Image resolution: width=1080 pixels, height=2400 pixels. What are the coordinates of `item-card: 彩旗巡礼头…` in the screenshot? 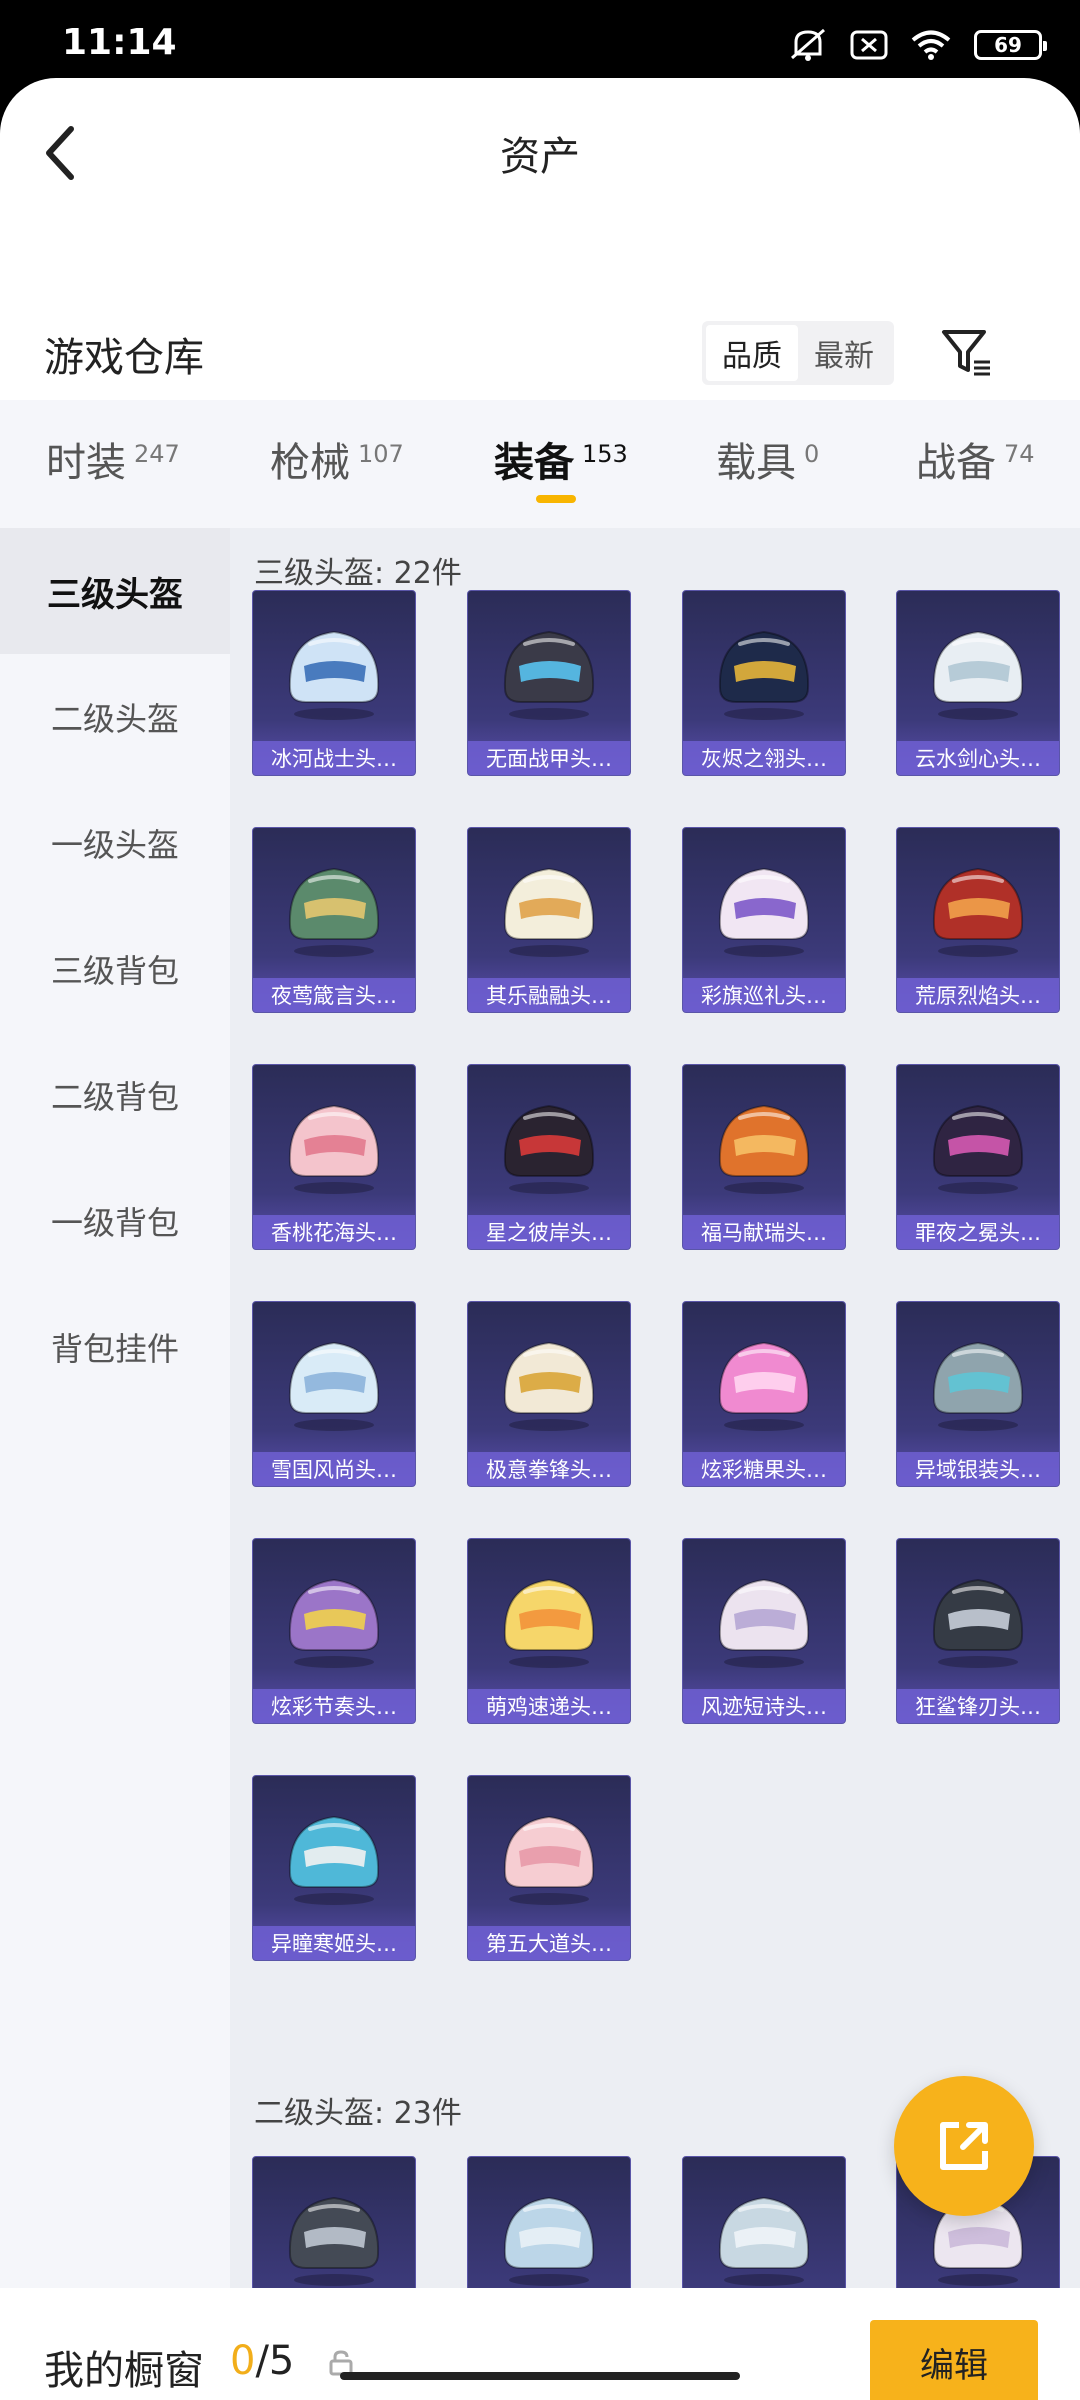 It's located at (764, 920).